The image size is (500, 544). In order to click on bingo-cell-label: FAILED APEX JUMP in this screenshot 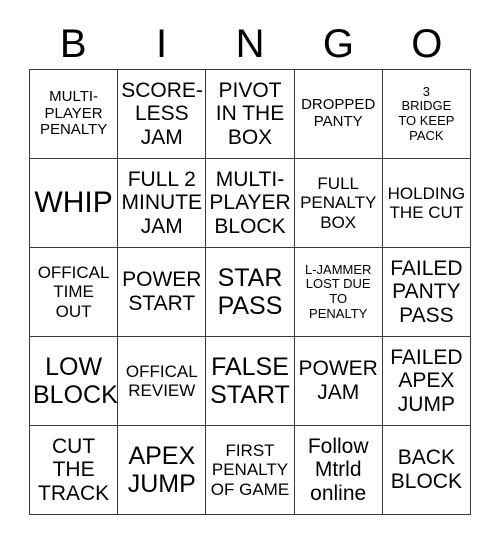, I will do `click(426, 380)`.